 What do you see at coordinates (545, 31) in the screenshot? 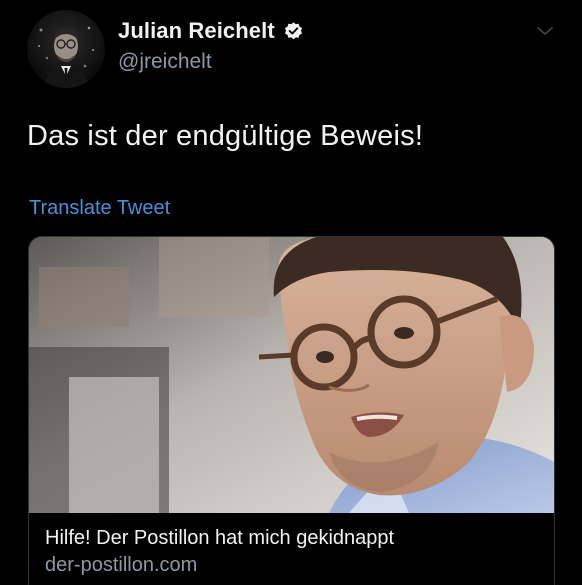
I see `chevron-down-icon` at bounding box center [545, 31].